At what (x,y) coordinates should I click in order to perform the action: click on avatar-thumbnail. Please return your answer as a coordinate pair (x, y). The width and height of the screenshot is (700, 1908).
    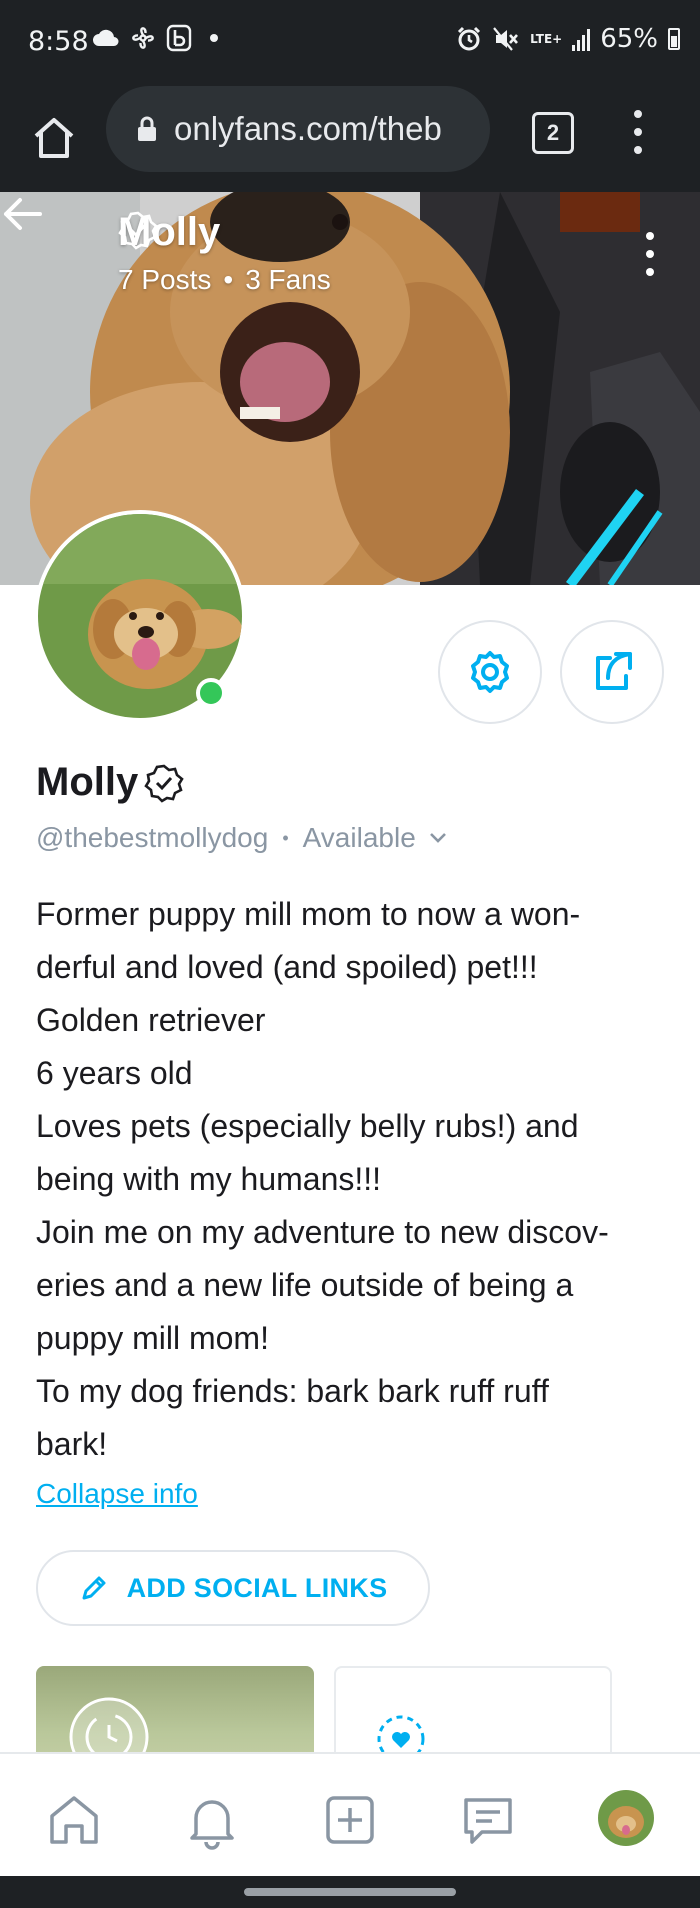
    Looking at the image, I should click on (626, 1818).